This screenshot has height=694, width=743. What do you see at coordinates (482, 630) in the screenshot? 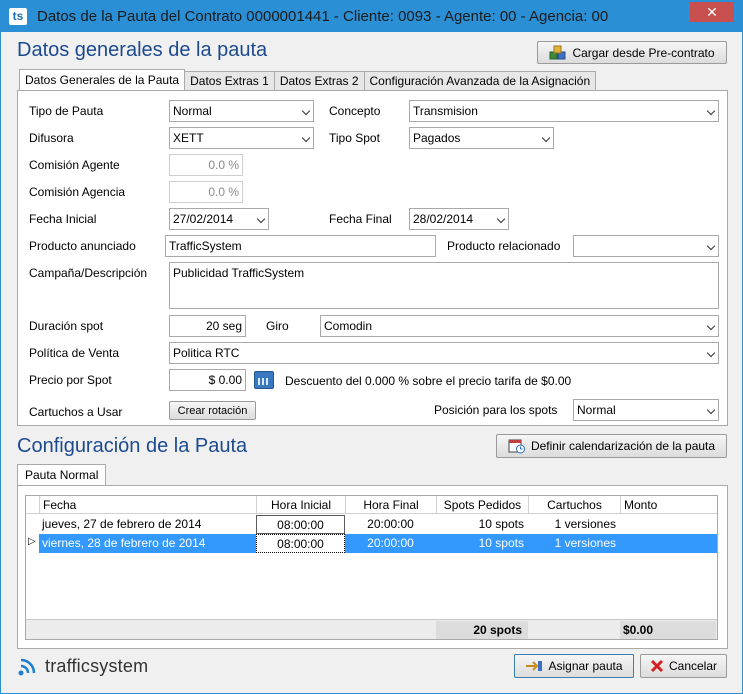
I see `total-spots: 20 spots` at bounding box center [482, 630].